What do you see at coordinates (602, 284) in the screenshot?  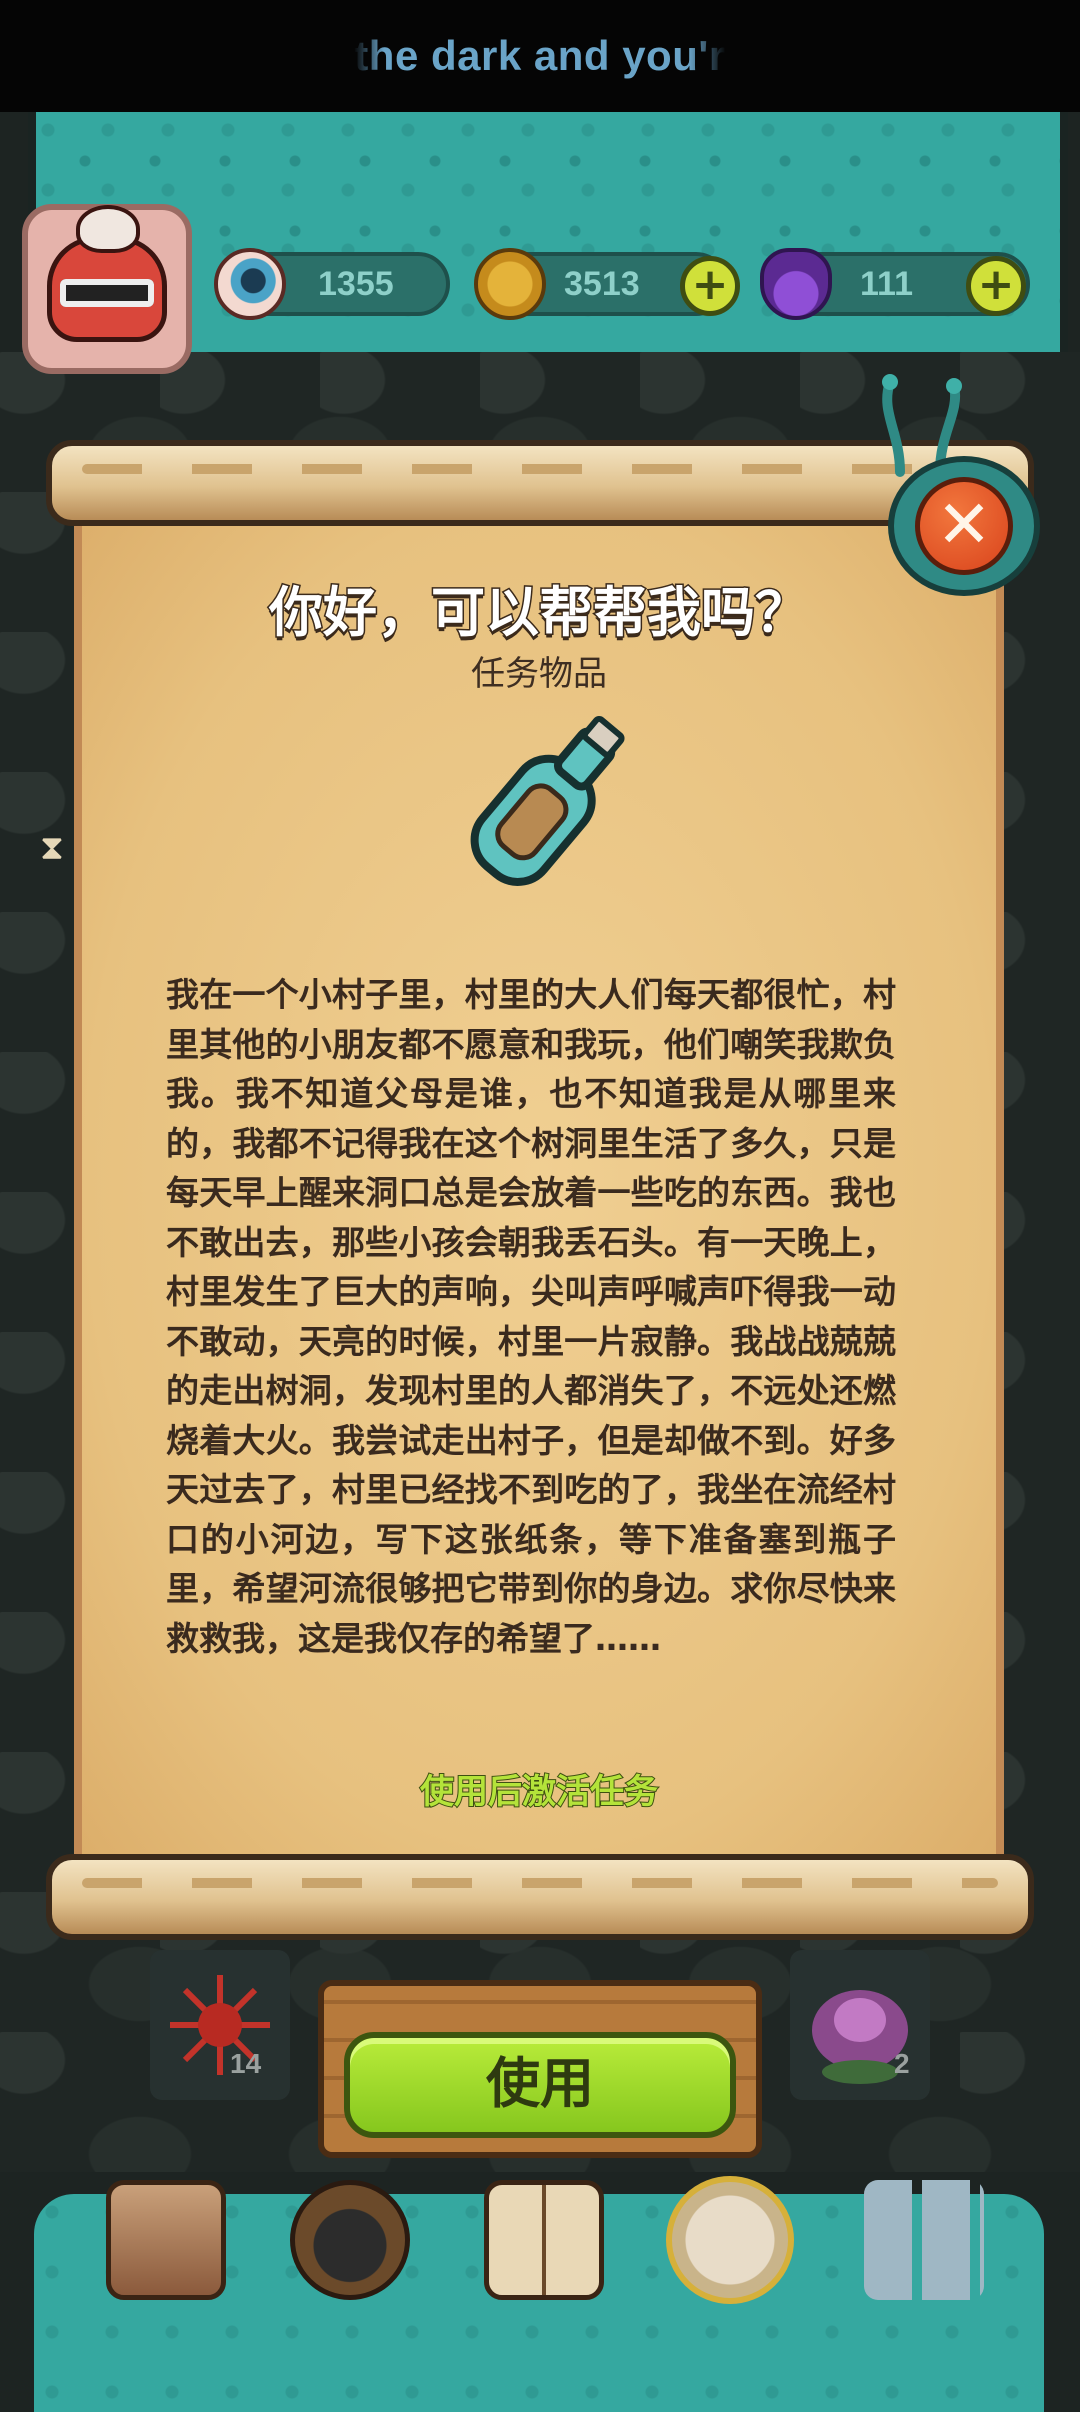 I see `gold-count: 3513` at bounding box center [602, 284].